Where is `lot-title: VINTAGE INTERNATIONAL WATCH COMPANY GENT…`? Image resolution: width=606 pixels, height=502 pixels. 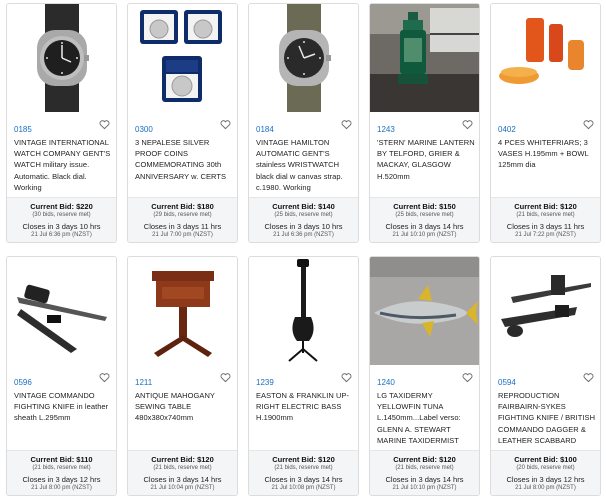
lot-title: VINTAGE INTERNATIONAL WATCH COMPANY GENT… is located at coordinates (64, 166).